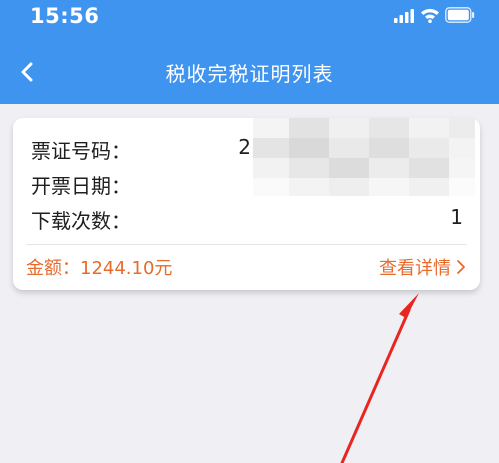  I want to click on privacy-mosaic, so click(364, 157).